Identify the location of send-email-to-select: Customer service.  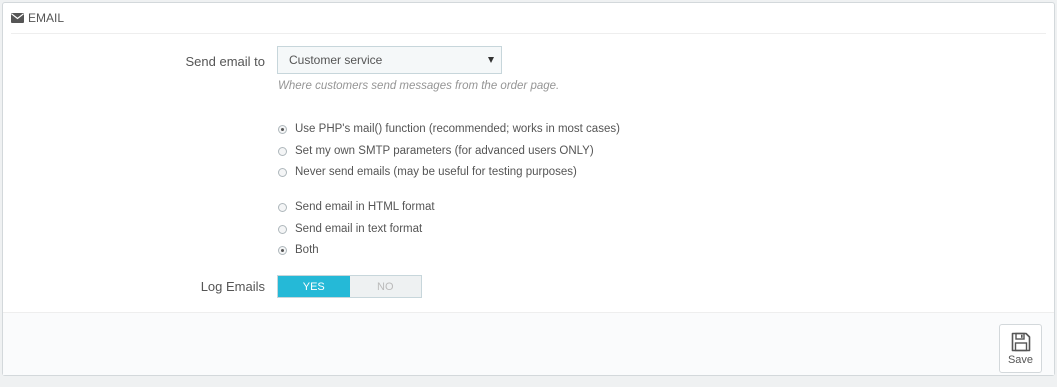
(389, 60).